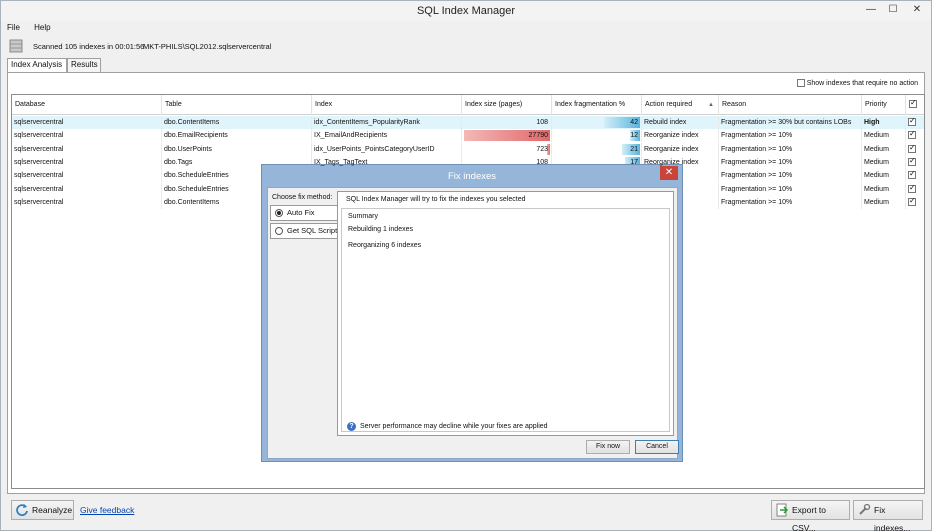 This screenshot has height=531, width=932. I want to click on show-no-action-filter: Show indexes that require no action, so click(857, 83).